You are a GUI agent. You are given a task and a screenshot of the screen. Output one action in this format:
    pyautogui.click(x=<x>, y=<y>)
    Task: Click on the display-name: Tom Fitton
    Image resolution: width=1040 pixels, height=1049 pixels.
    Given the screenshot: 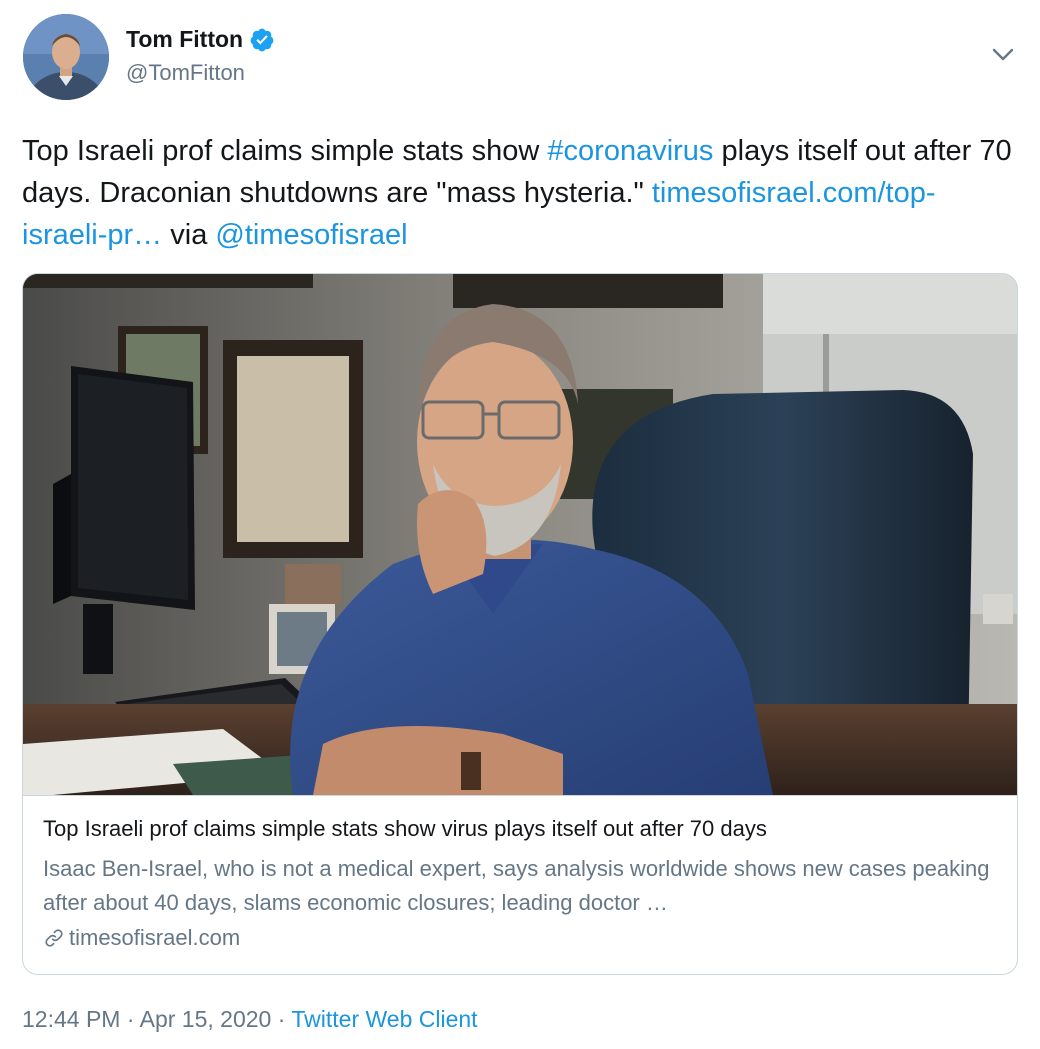 What is the action you would take?
    pyautogui.click(x=184, y=39)
    